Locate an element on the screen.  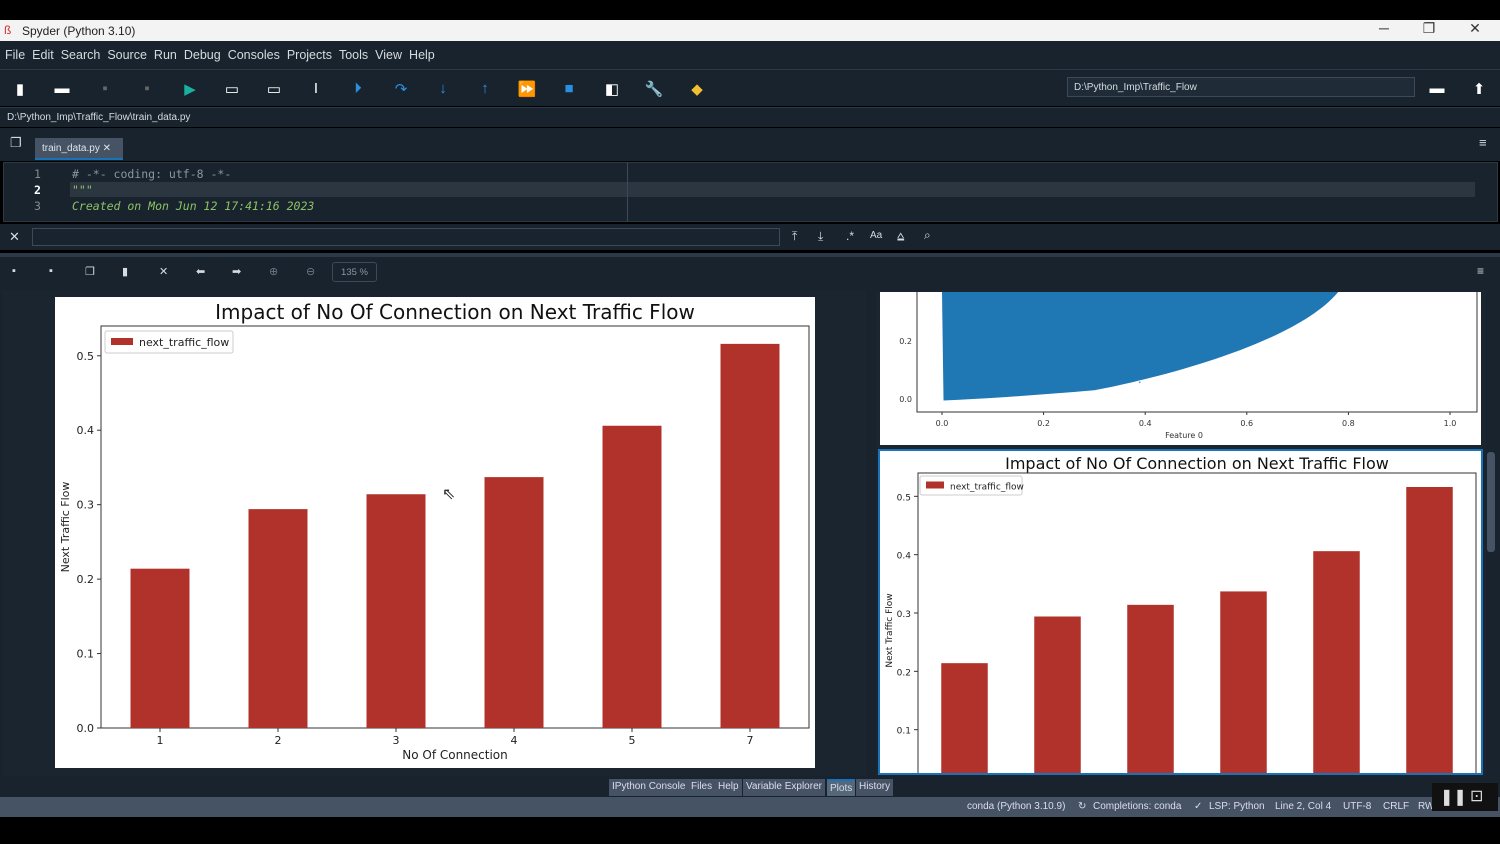
save-all-icon: ▪ is located at coordinates (147, 88).